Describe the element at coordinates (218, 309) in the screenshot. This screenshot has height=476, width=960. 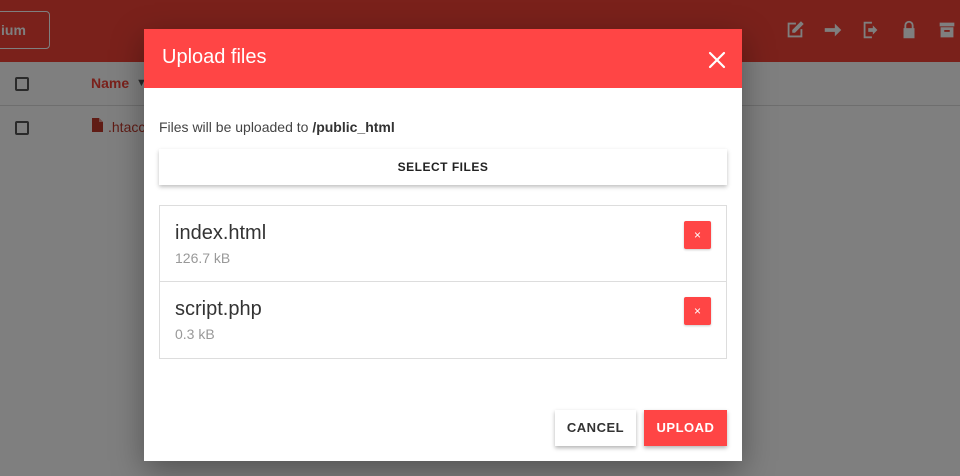
I see `file-name: script.php` at that location.